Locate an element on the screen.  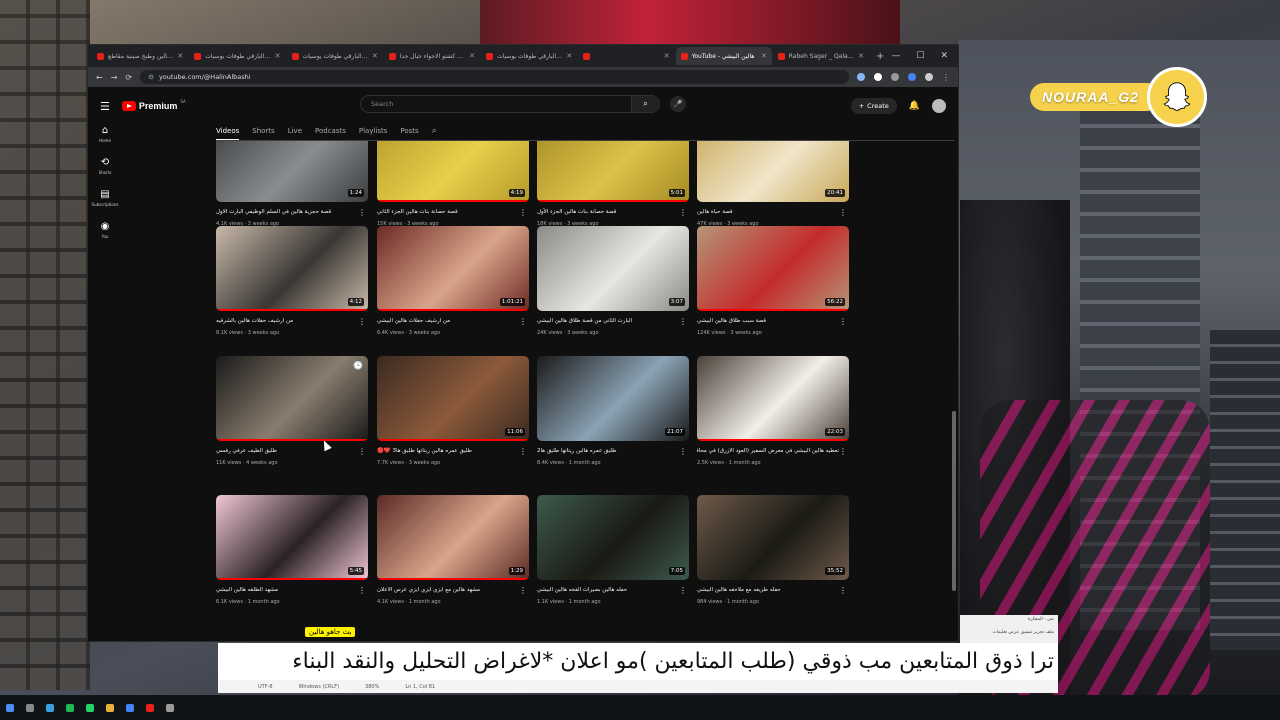
video-title: قصة حصانة بنات هالين الجزء الأول is located at coordinates (608, 212).